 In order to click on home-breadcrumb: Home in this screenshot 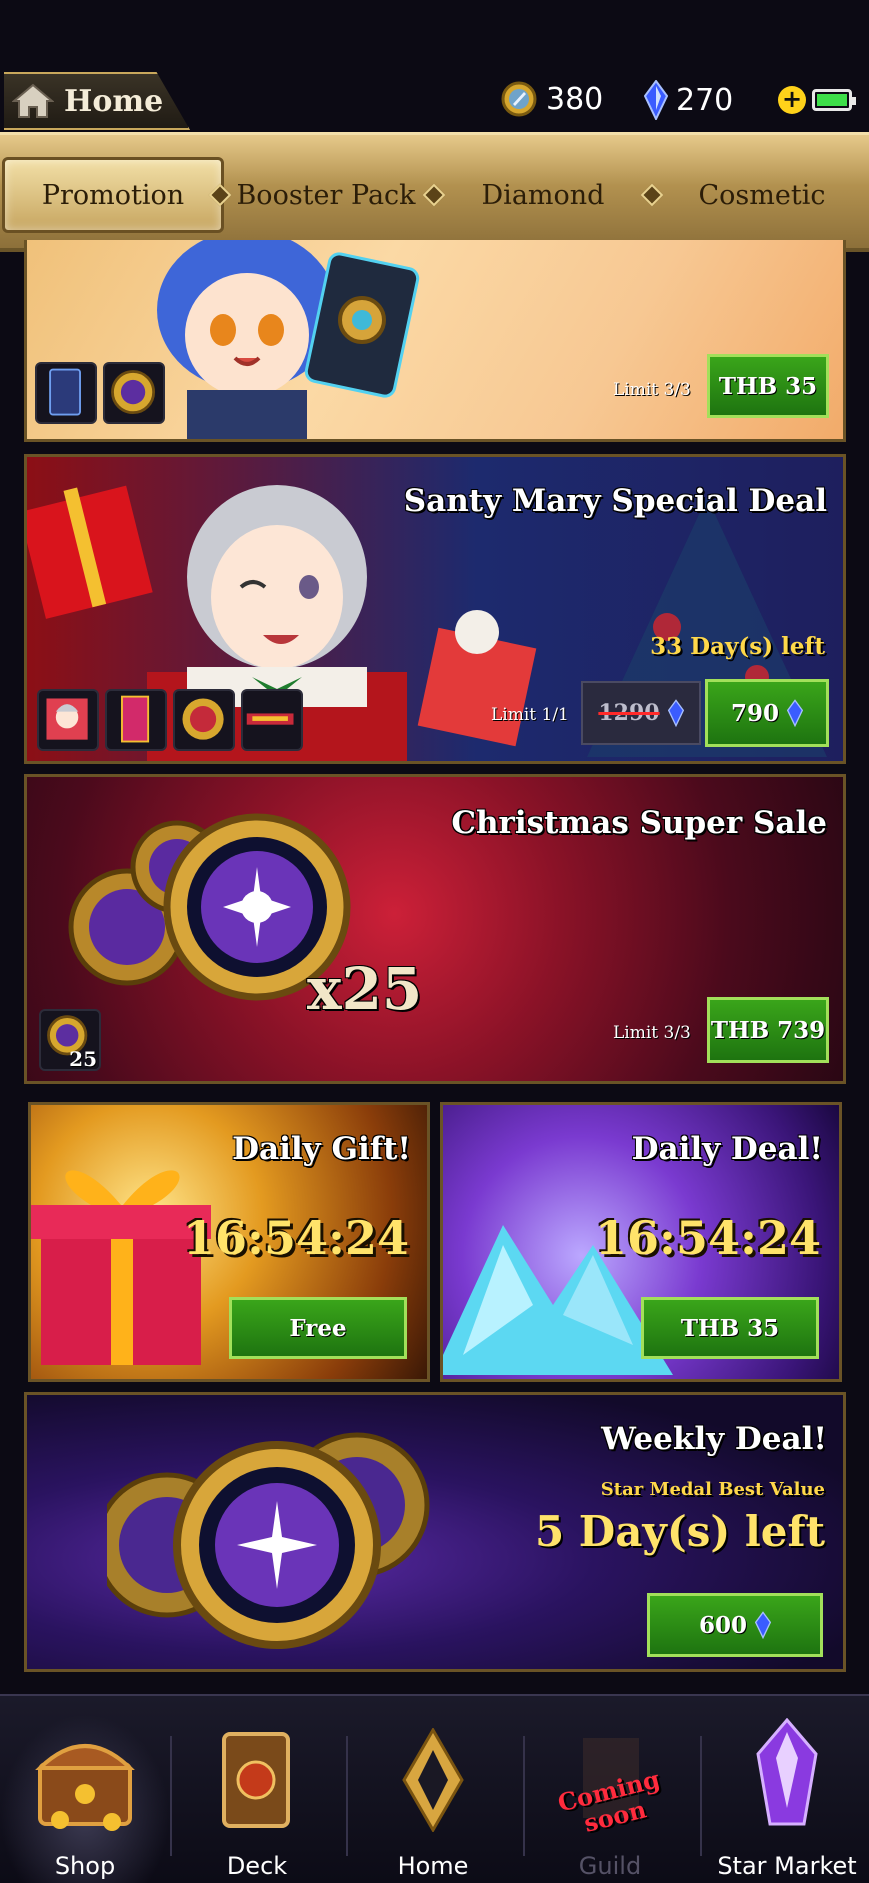, I will do `click(97, 101)`.